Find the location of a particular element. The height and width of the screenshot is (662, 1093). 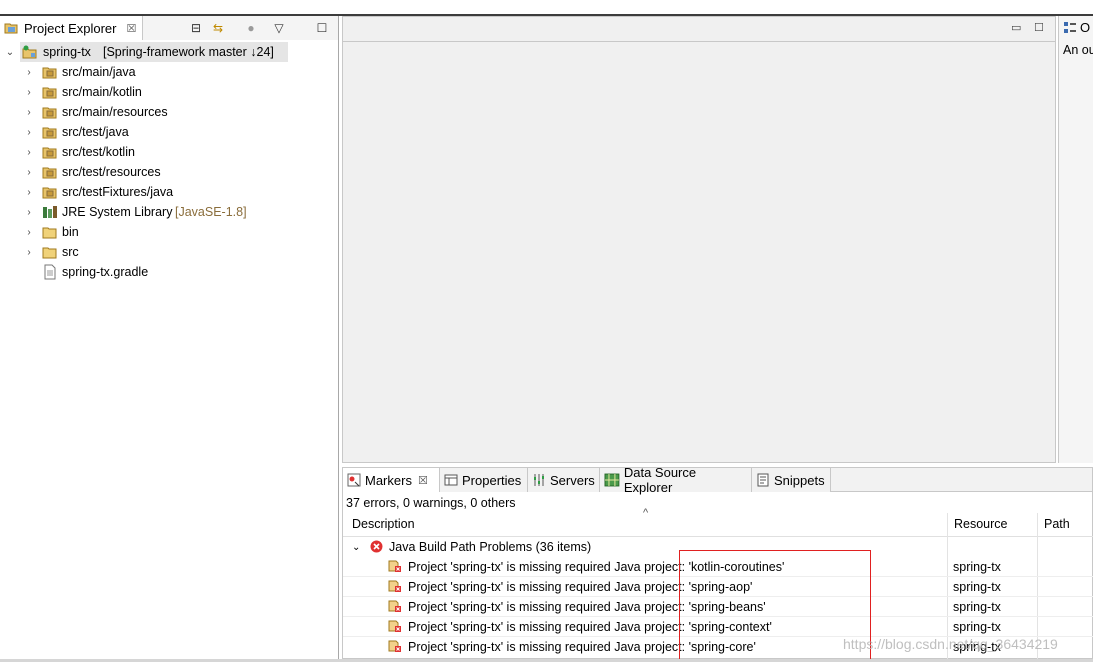

outline-title: O is located at coordinates (1085, 27).